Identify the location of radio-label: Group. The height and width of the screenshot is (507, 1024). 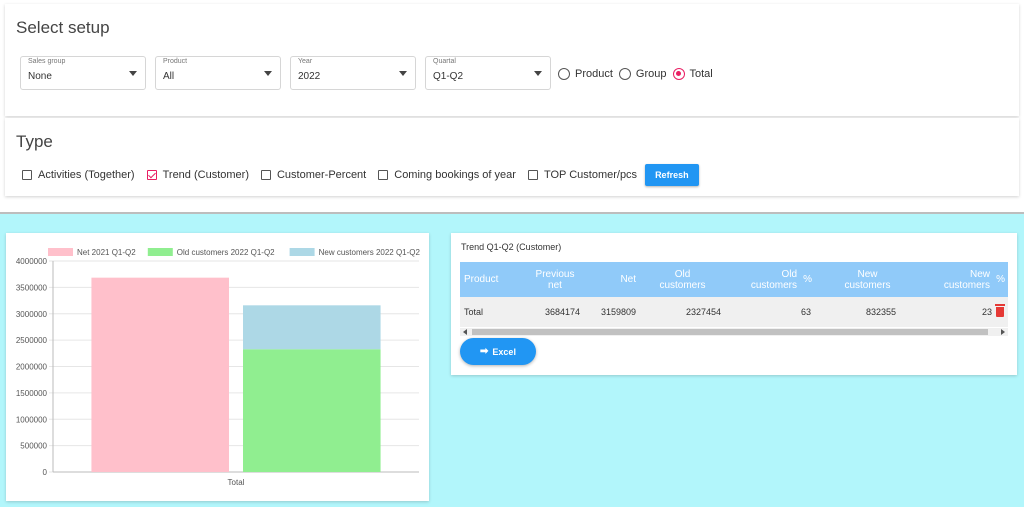
(651, 74).